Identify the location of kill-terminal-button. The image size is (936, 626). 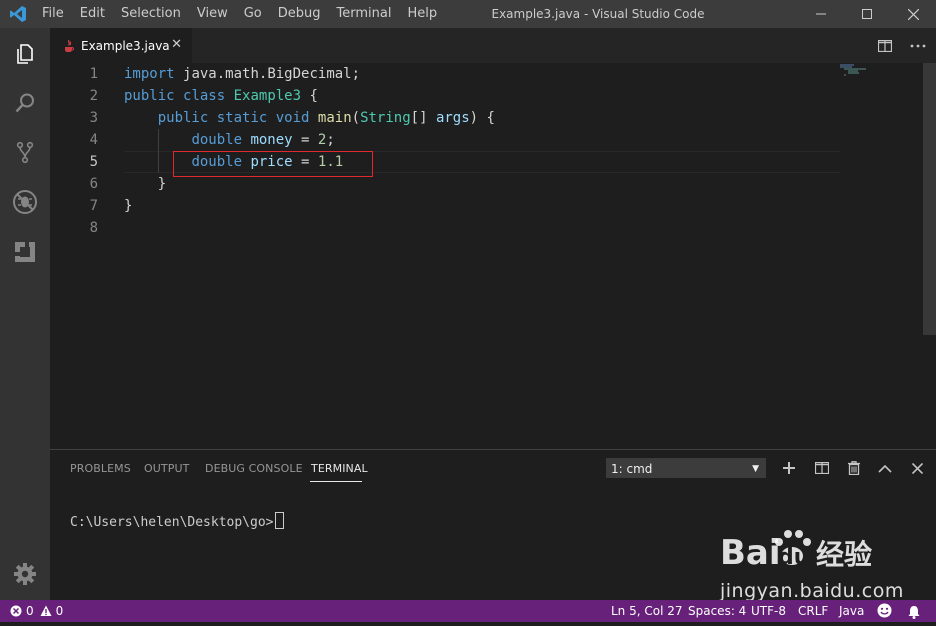
(854, 468).